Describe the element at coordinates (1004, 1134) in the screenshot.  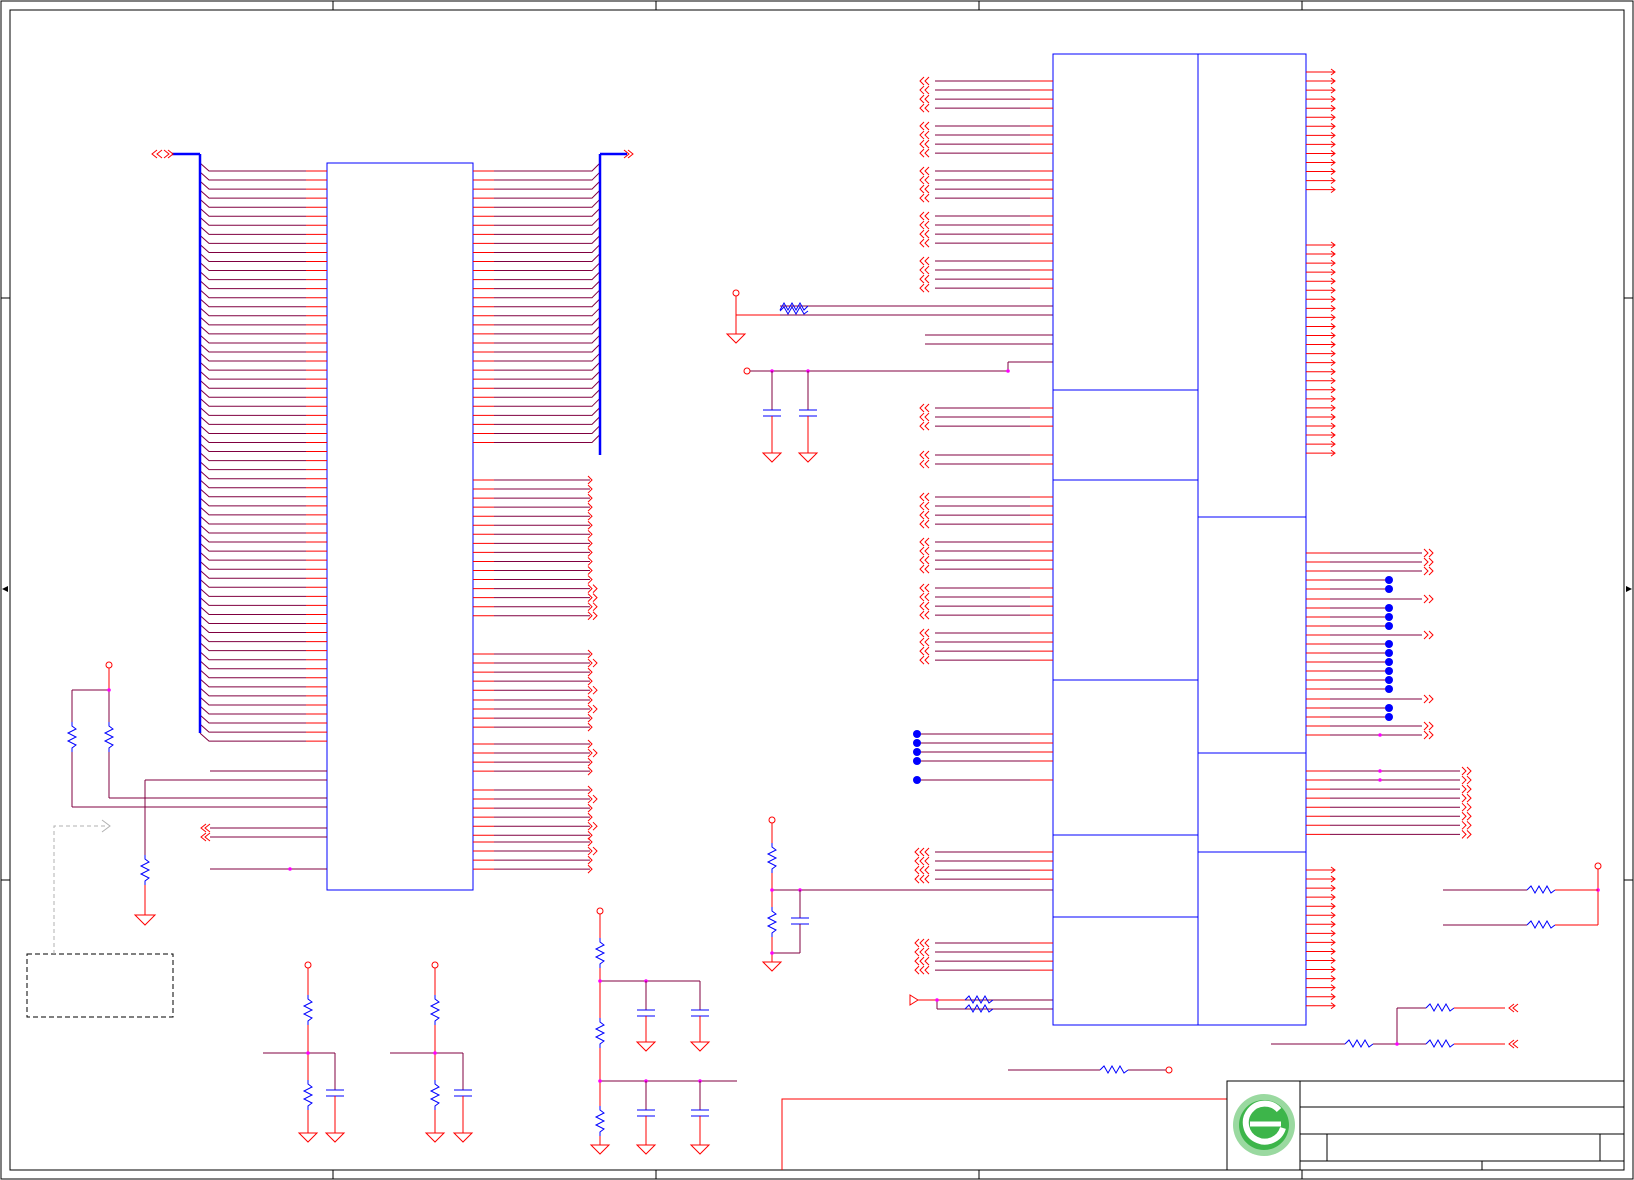
I see `pcb-outline-box` at that location.